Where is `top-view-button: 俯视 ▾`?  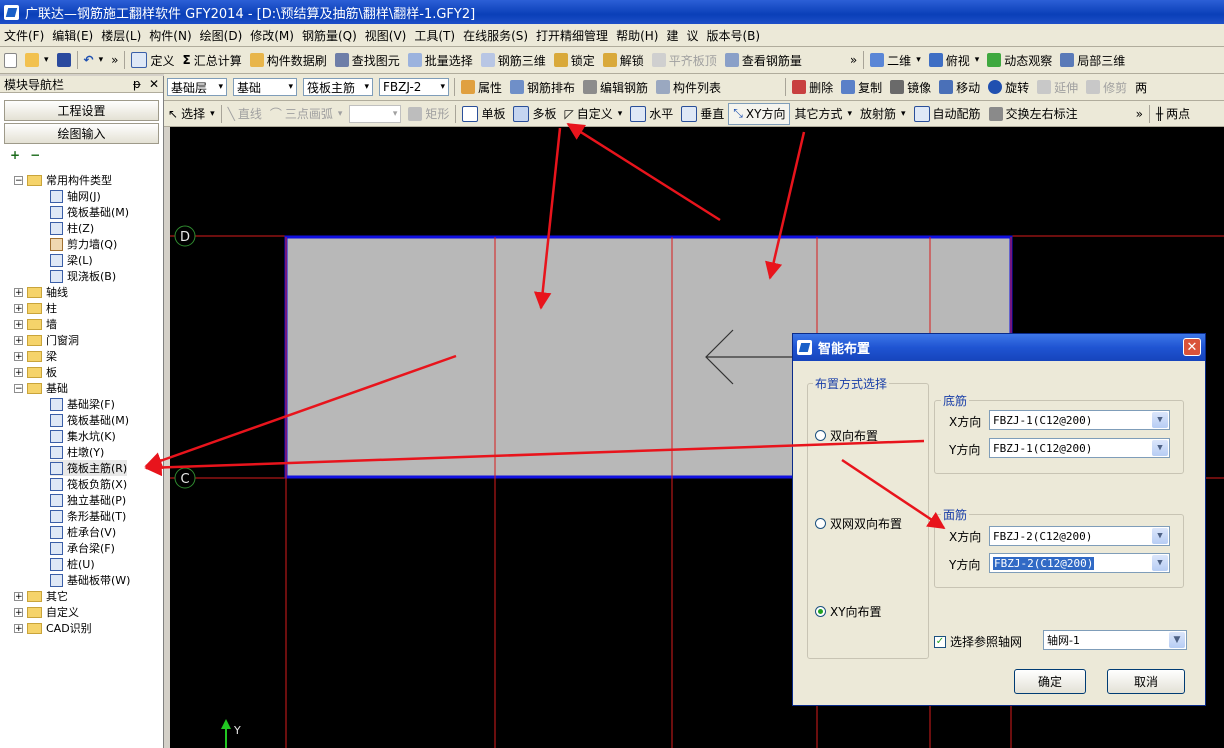
top-view-button: 俯视 ▾ is located at coordinates (954, 60).